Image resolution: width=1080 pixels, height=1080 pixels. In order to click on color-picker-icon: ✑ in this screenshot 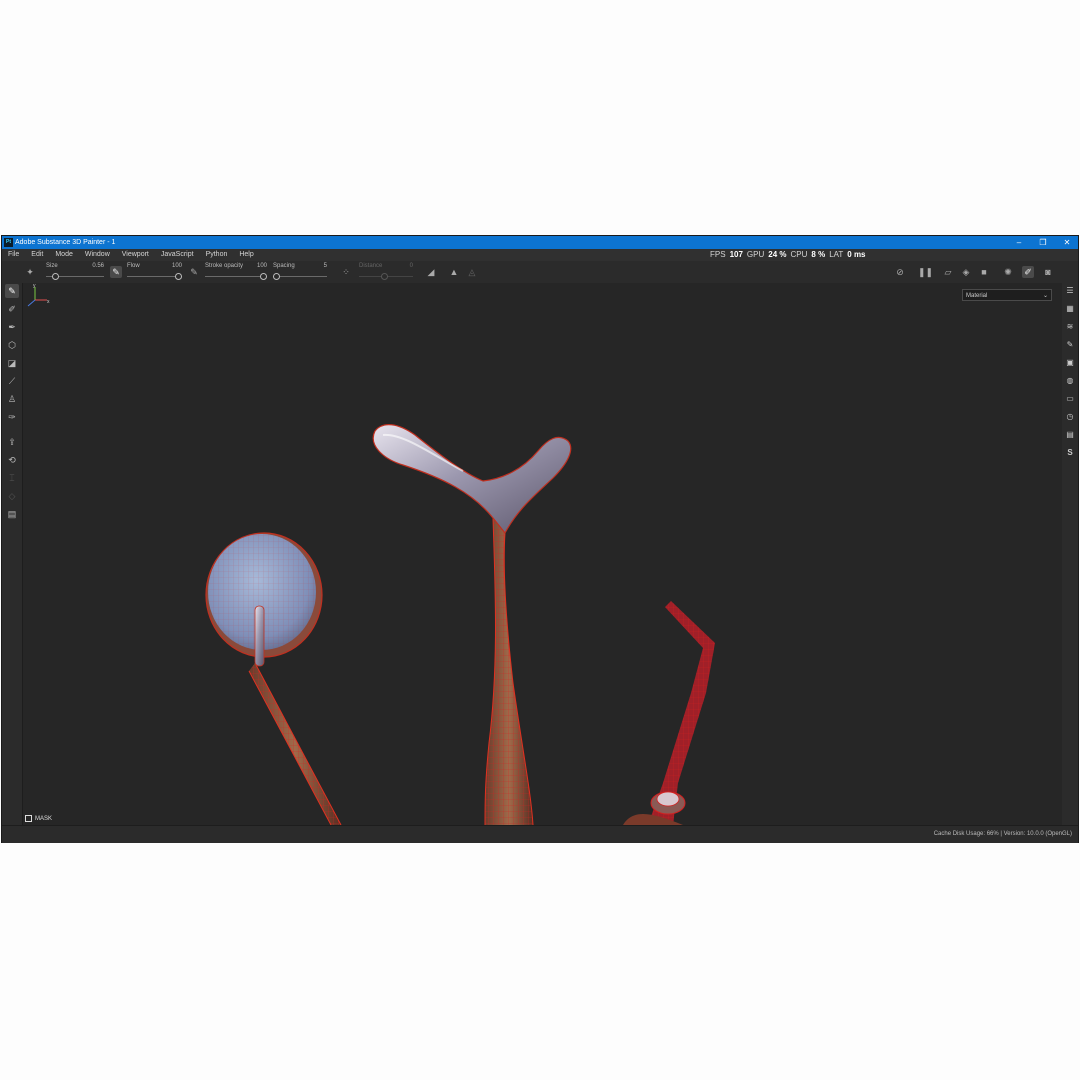, I will do `click(12, 417)`.